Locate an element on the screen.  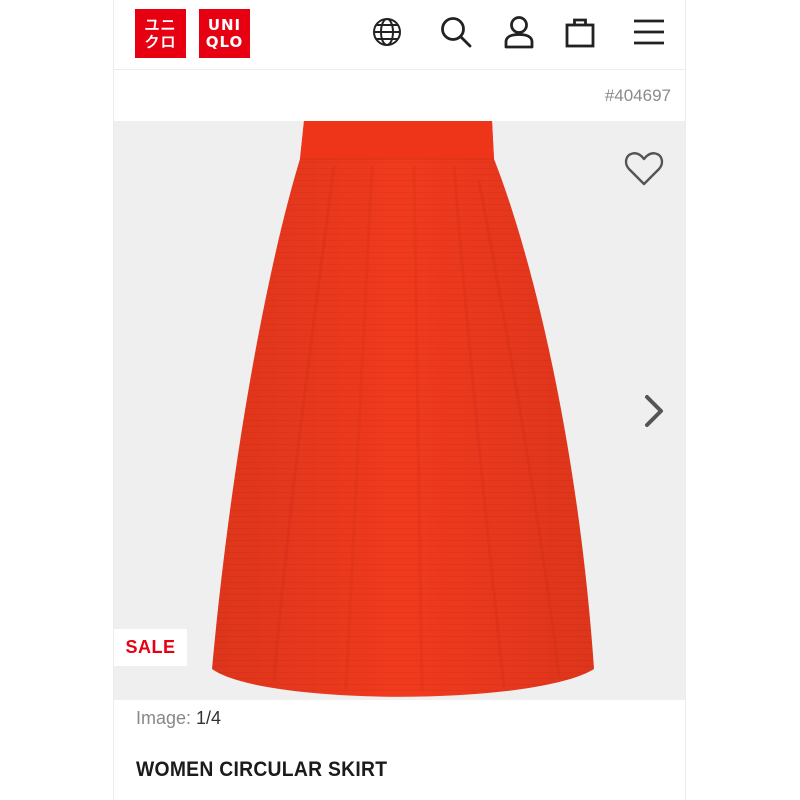
search-icon is located at coordinates (456, 32).